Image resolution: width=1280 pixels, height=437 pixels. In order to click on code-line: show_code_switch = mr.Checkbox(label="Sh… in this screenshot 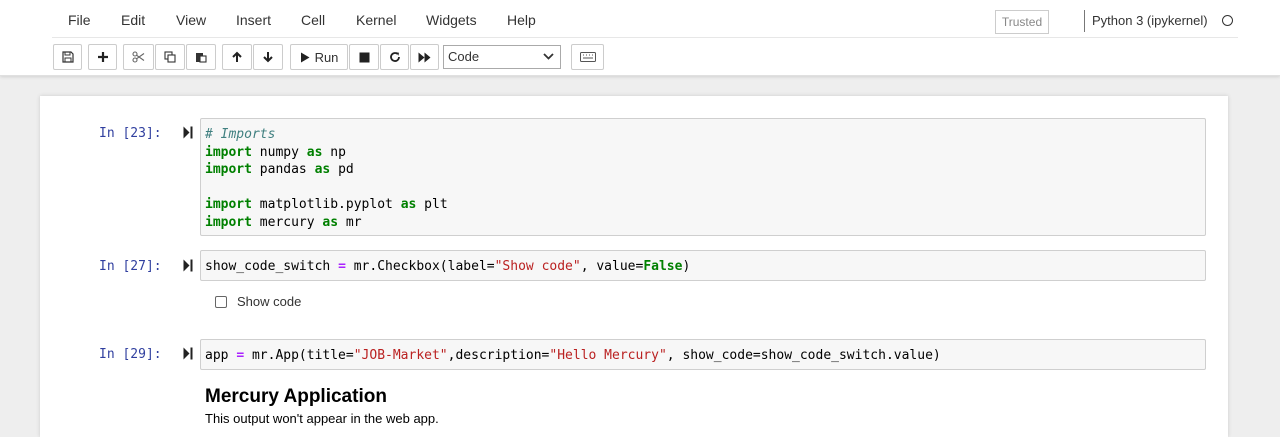, I will do `click(703, 267)`.